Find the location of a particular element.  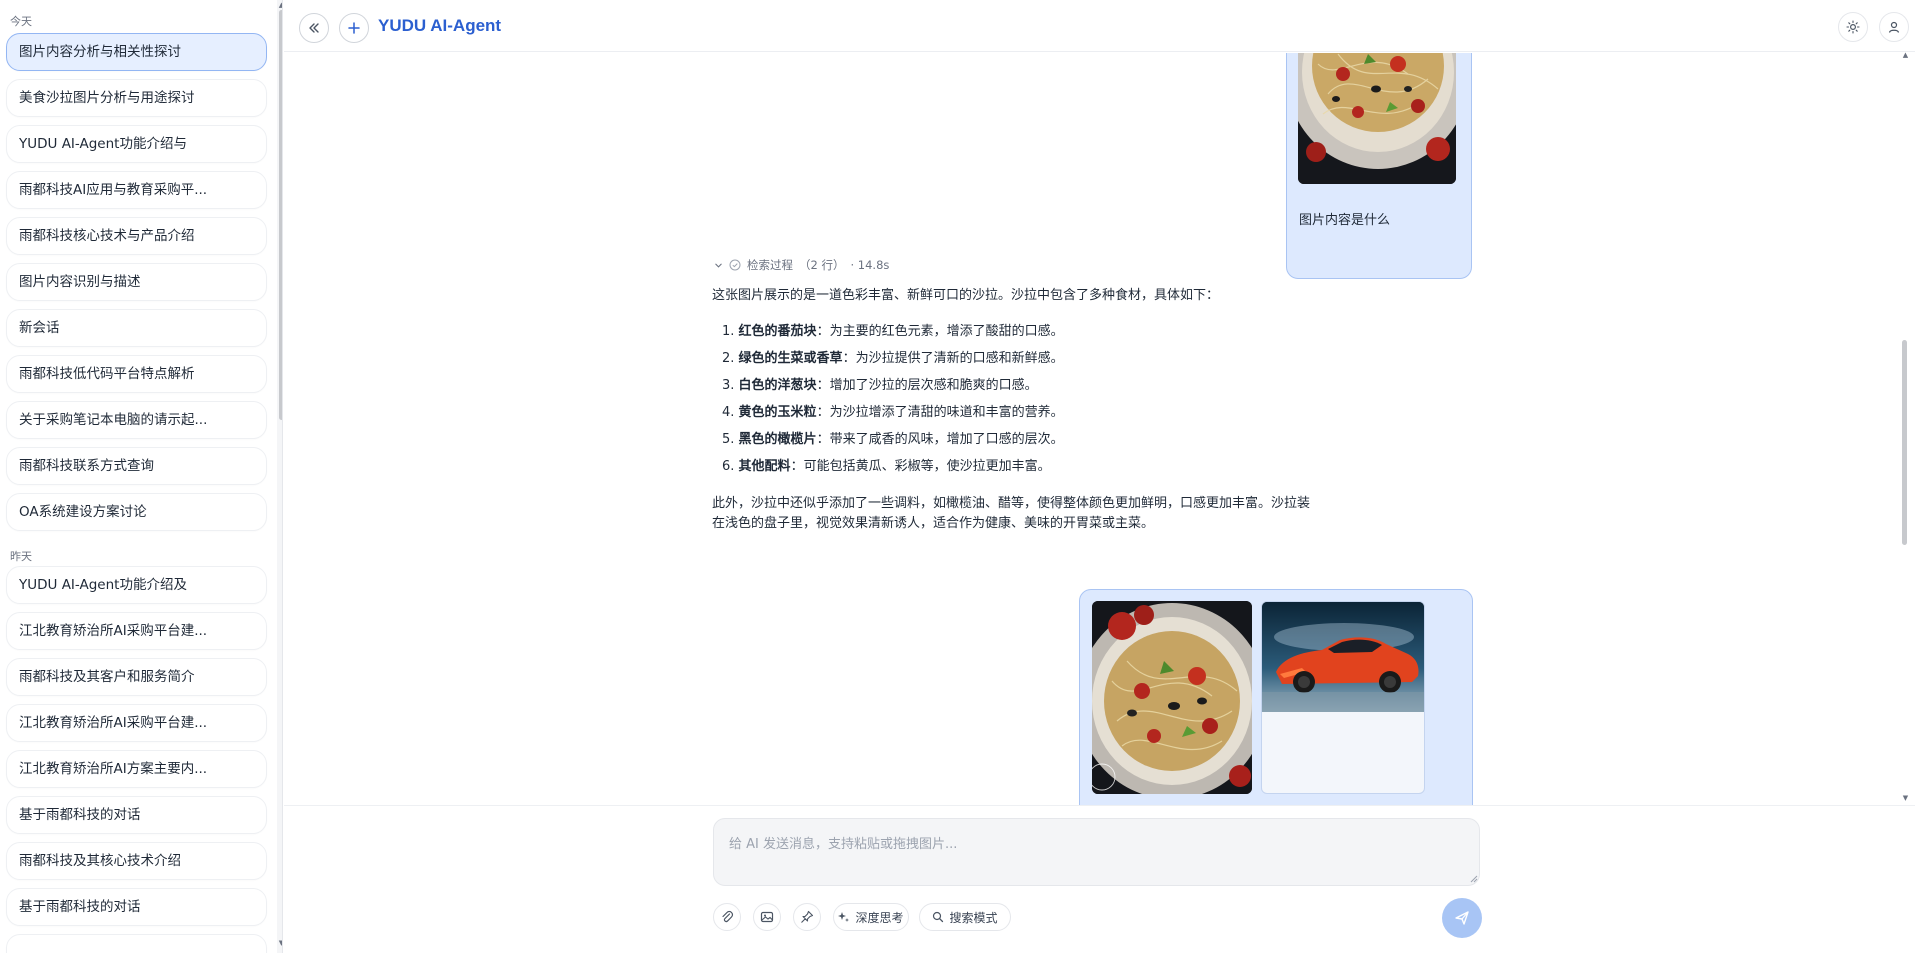

conversation-item: 雨都科技及其核心技术介绍 is located at coordinates (136, 861).